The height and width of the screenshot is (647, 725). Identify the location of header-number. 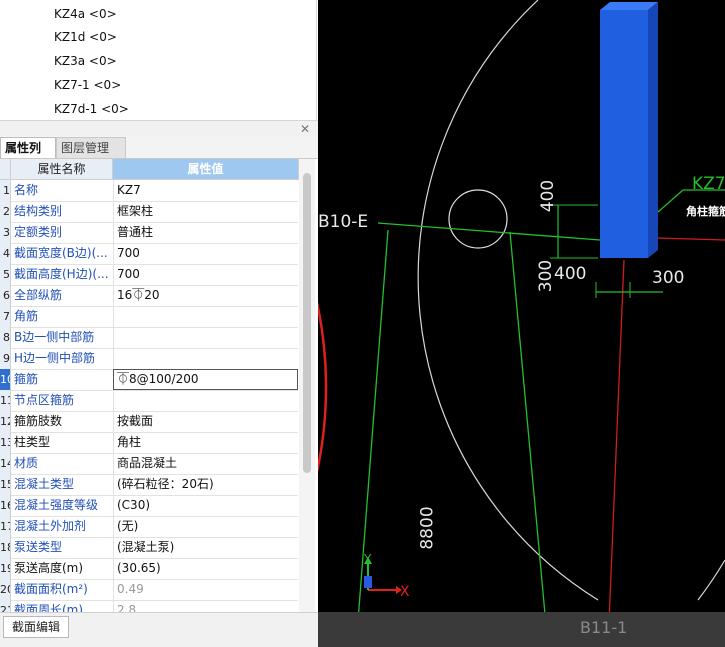
(5, 169).